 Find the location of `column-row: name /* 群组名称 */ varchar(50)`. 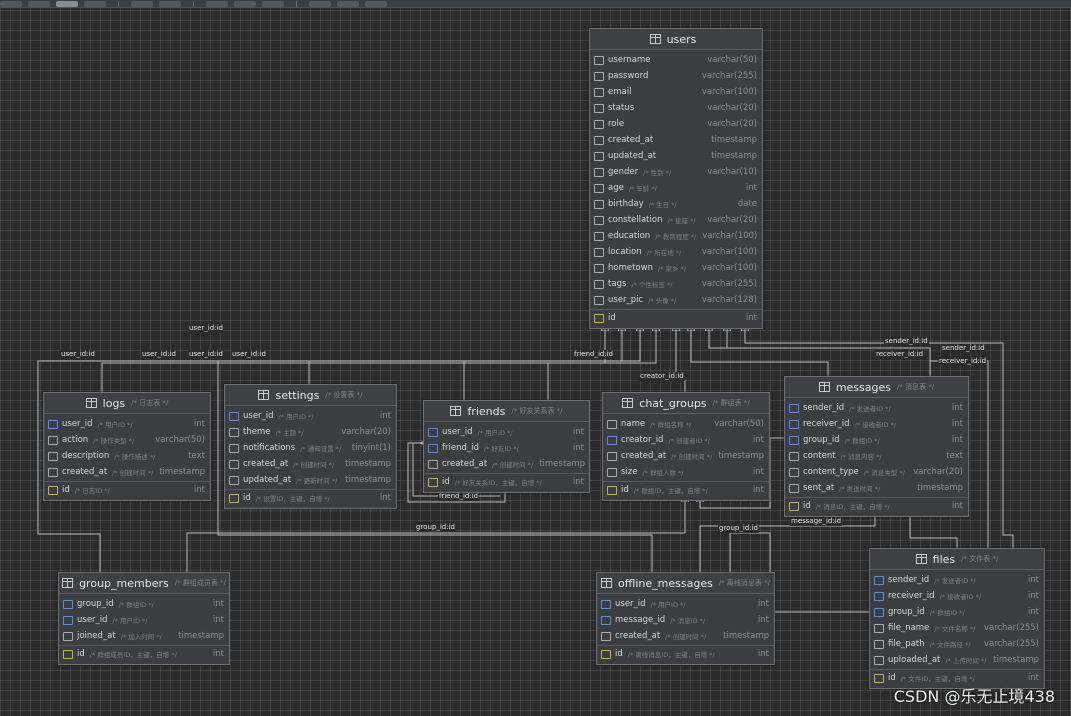

column-row: name /* 群组名称 */ varchar(50) is located at coordinates (686, 424).